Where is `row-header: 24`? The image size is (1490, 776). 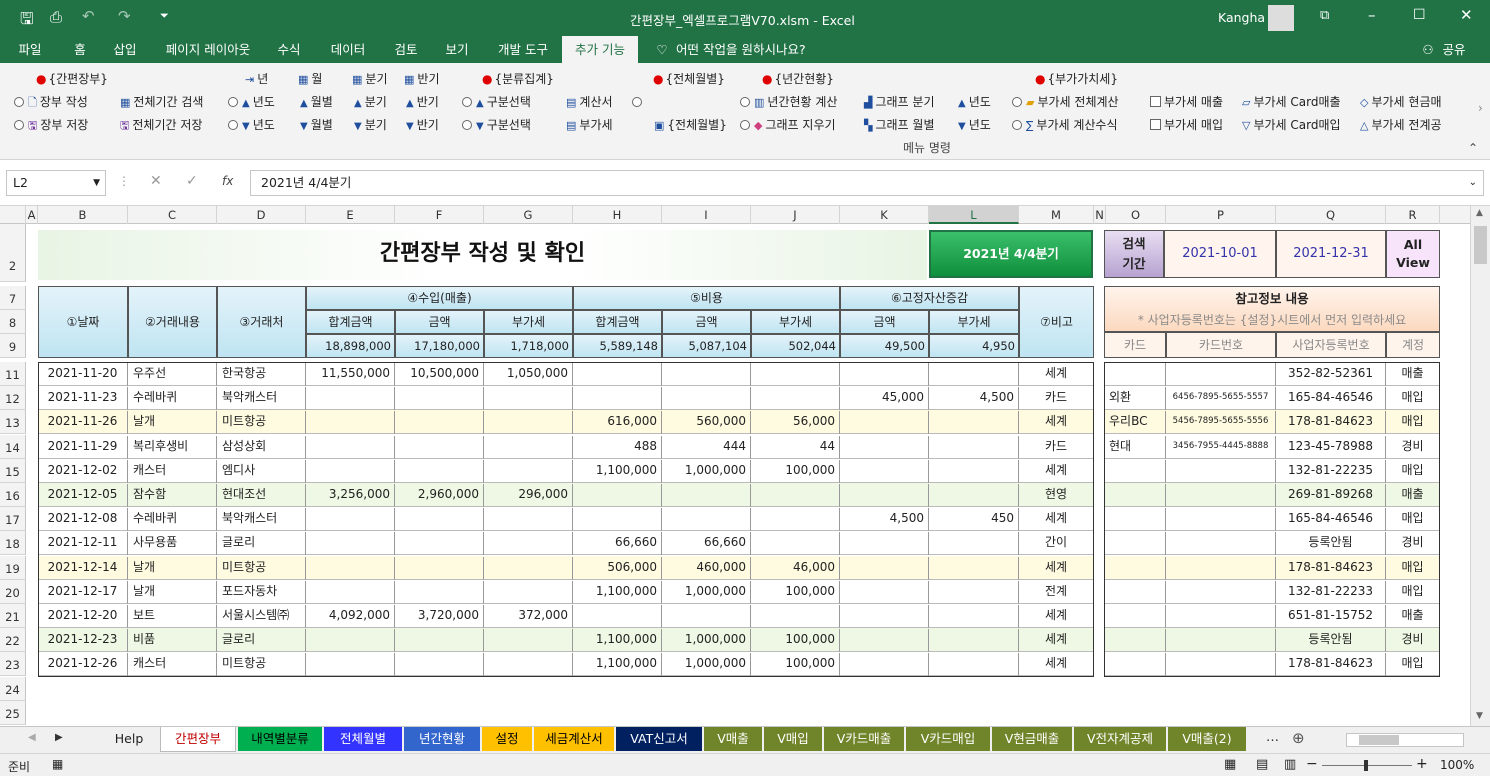
row-header: 24 is located at coordinates (13, 689).